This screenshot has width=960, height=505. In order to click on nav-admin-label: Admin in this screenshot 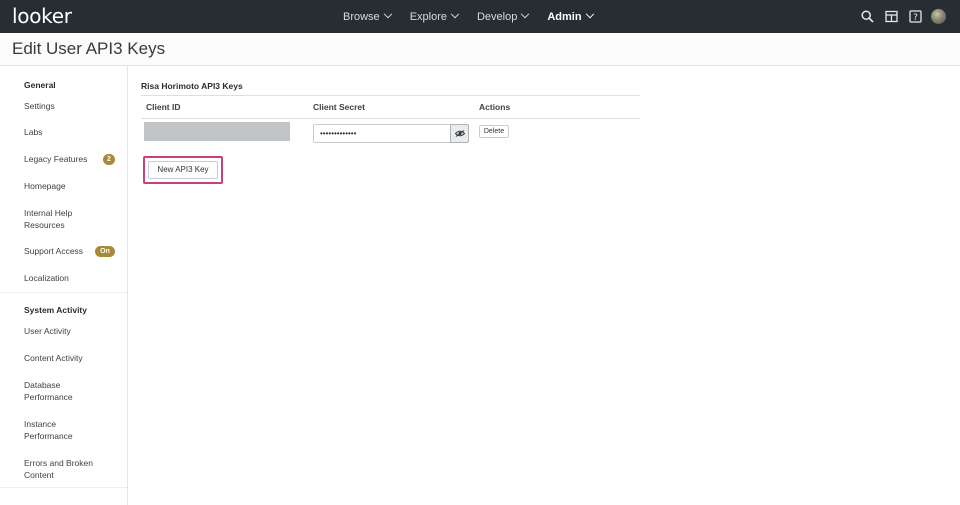, I will do `click(564, 16)`.